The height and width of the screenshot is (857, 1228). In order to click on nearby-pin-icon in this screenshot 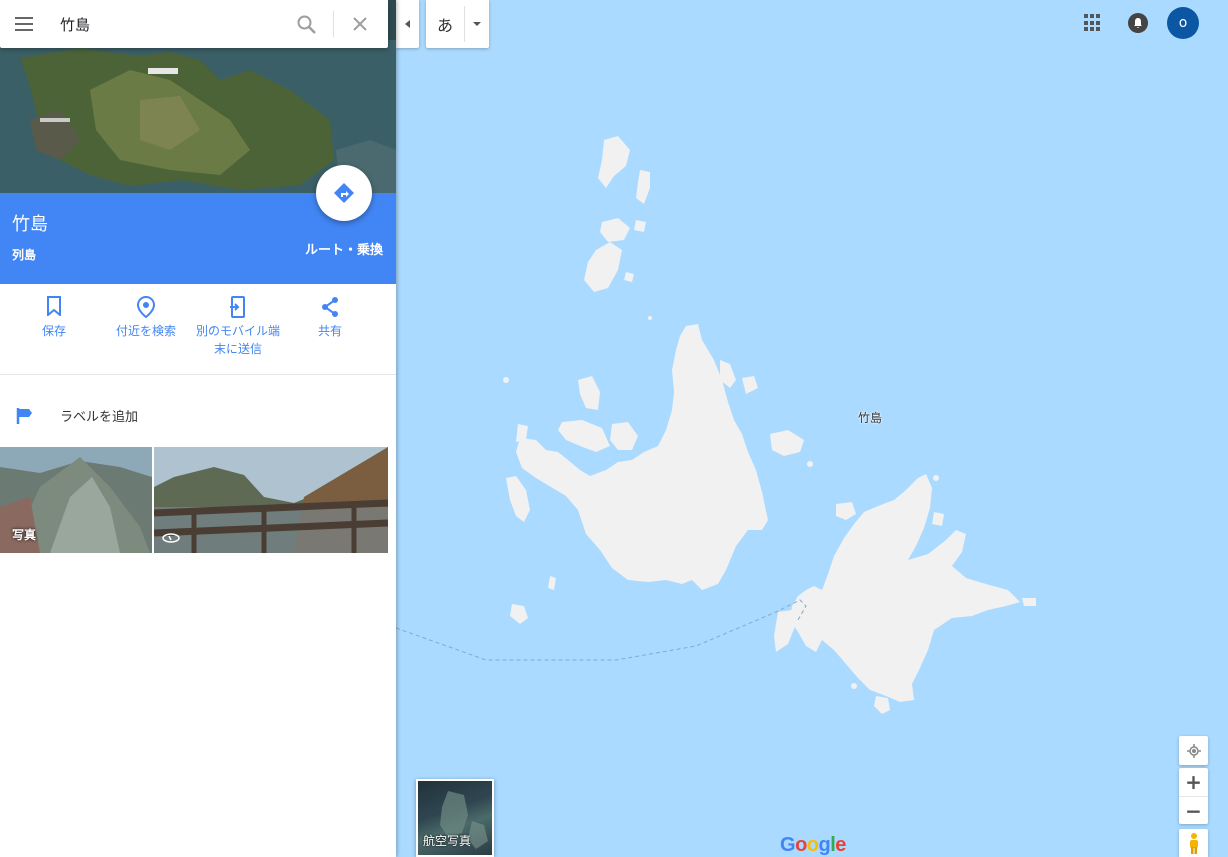, I will do `click(146, 307)`.